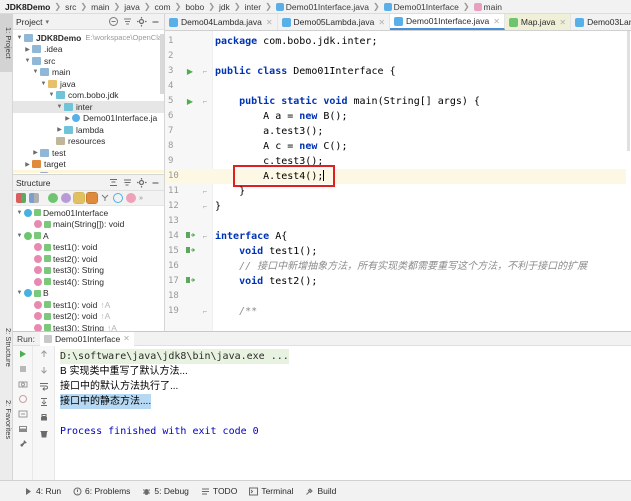  What do you see at coordinates (163, 7) in the screenshot?
I see `breadcrumb-item-4: com` at bounding box center [163, 7].